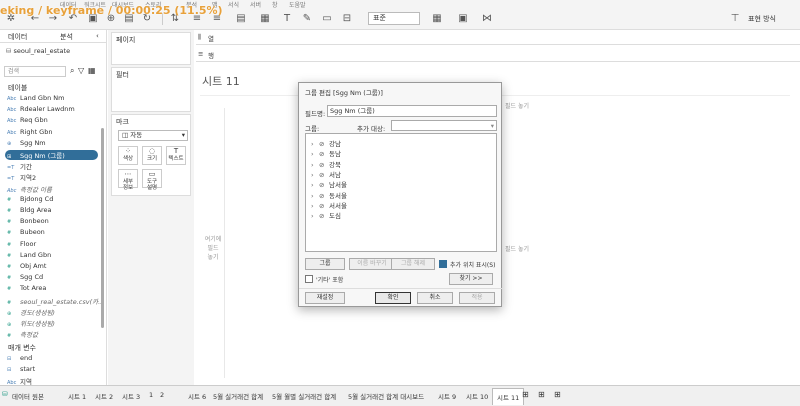 The height and width of the screenshot is (406, 800). Describe the element at coordinates (176, 155) in the screenshot. I see `mark-button: T 텍스트` at that location.